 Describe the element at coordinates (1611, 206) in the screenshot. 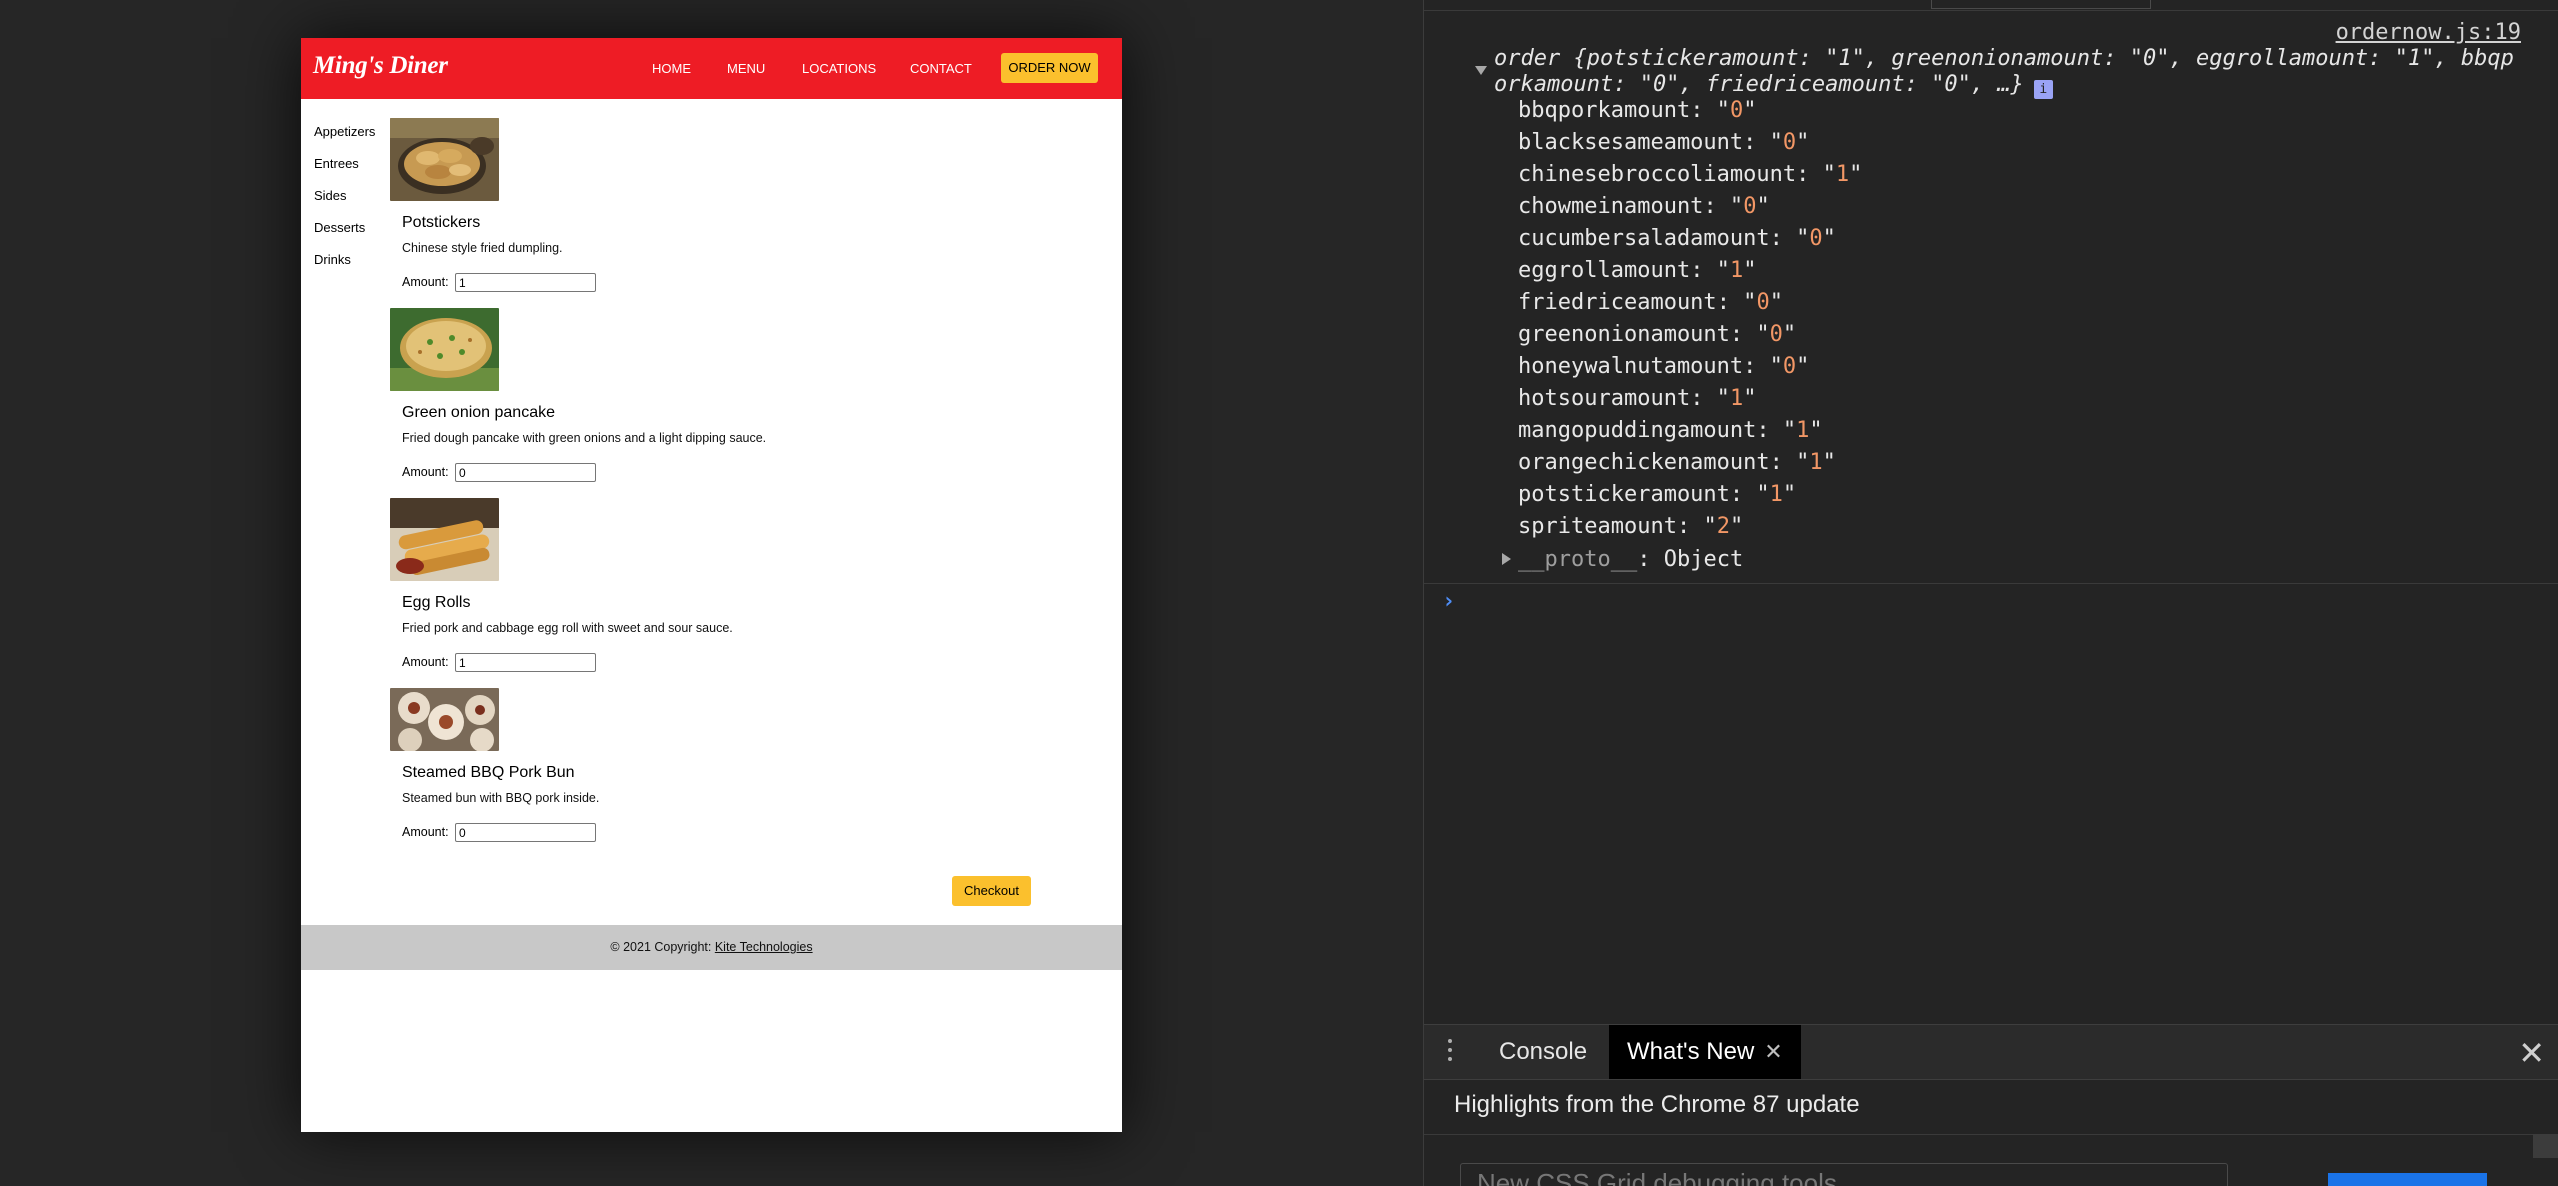

I see `property-key: chowmeinamount` at that location.